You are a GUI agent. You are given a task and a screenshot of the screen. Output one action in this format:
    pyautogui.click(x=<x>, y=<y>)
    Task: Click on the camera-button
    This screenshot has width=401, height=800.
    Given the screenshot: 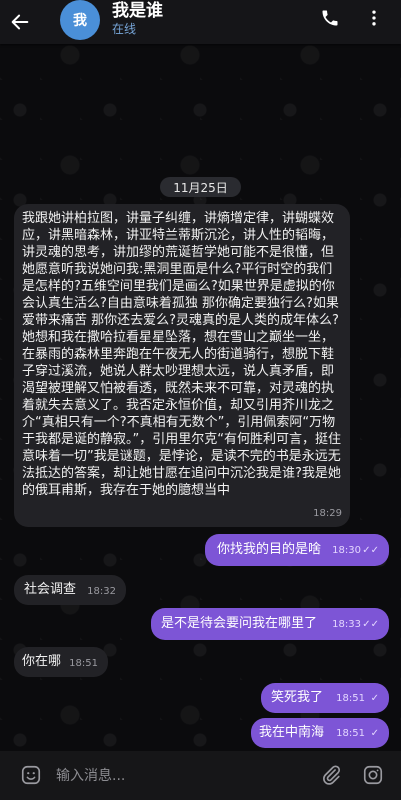 What is the action you would take?
    pyautogui.click(x=373, y=775)
    